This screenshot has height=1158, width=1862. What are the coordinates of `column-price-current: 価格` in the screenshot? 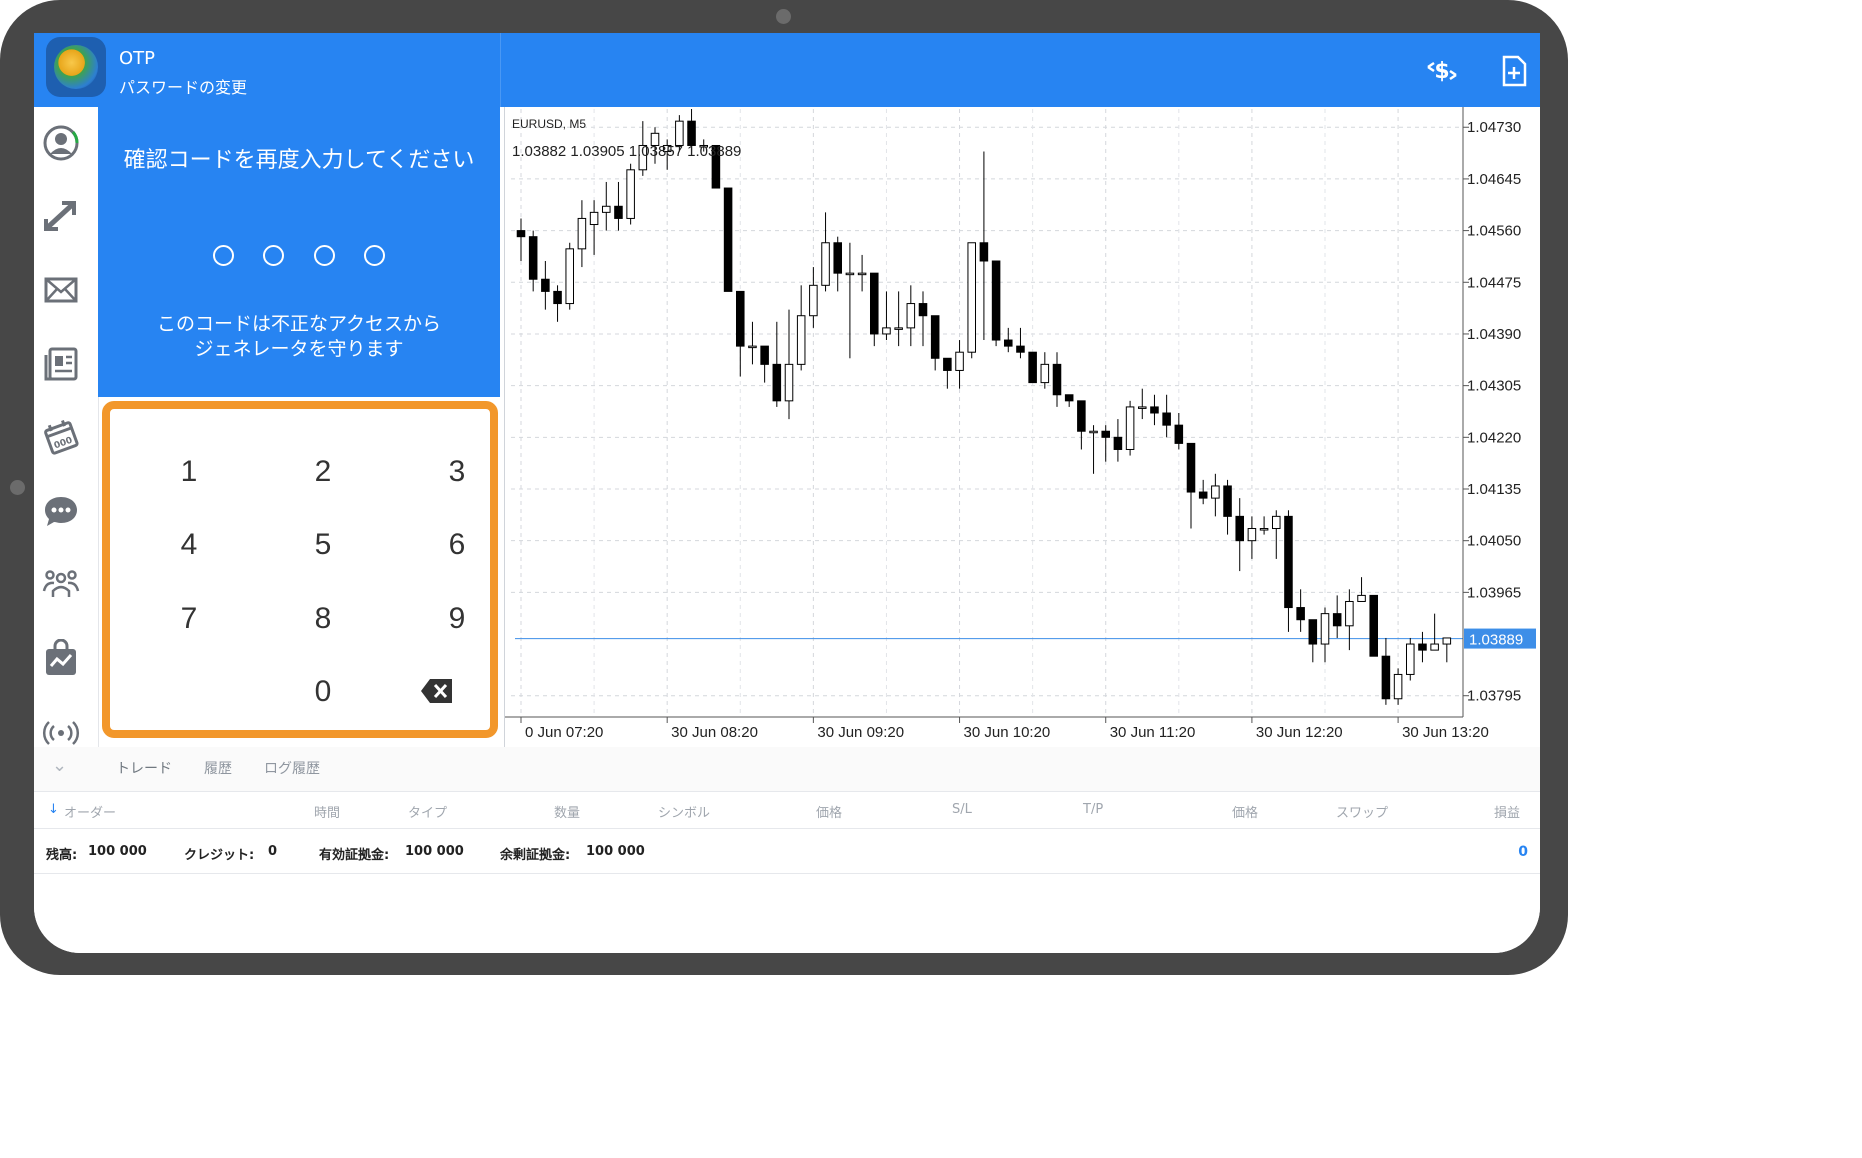 It's located at (1245, 811).